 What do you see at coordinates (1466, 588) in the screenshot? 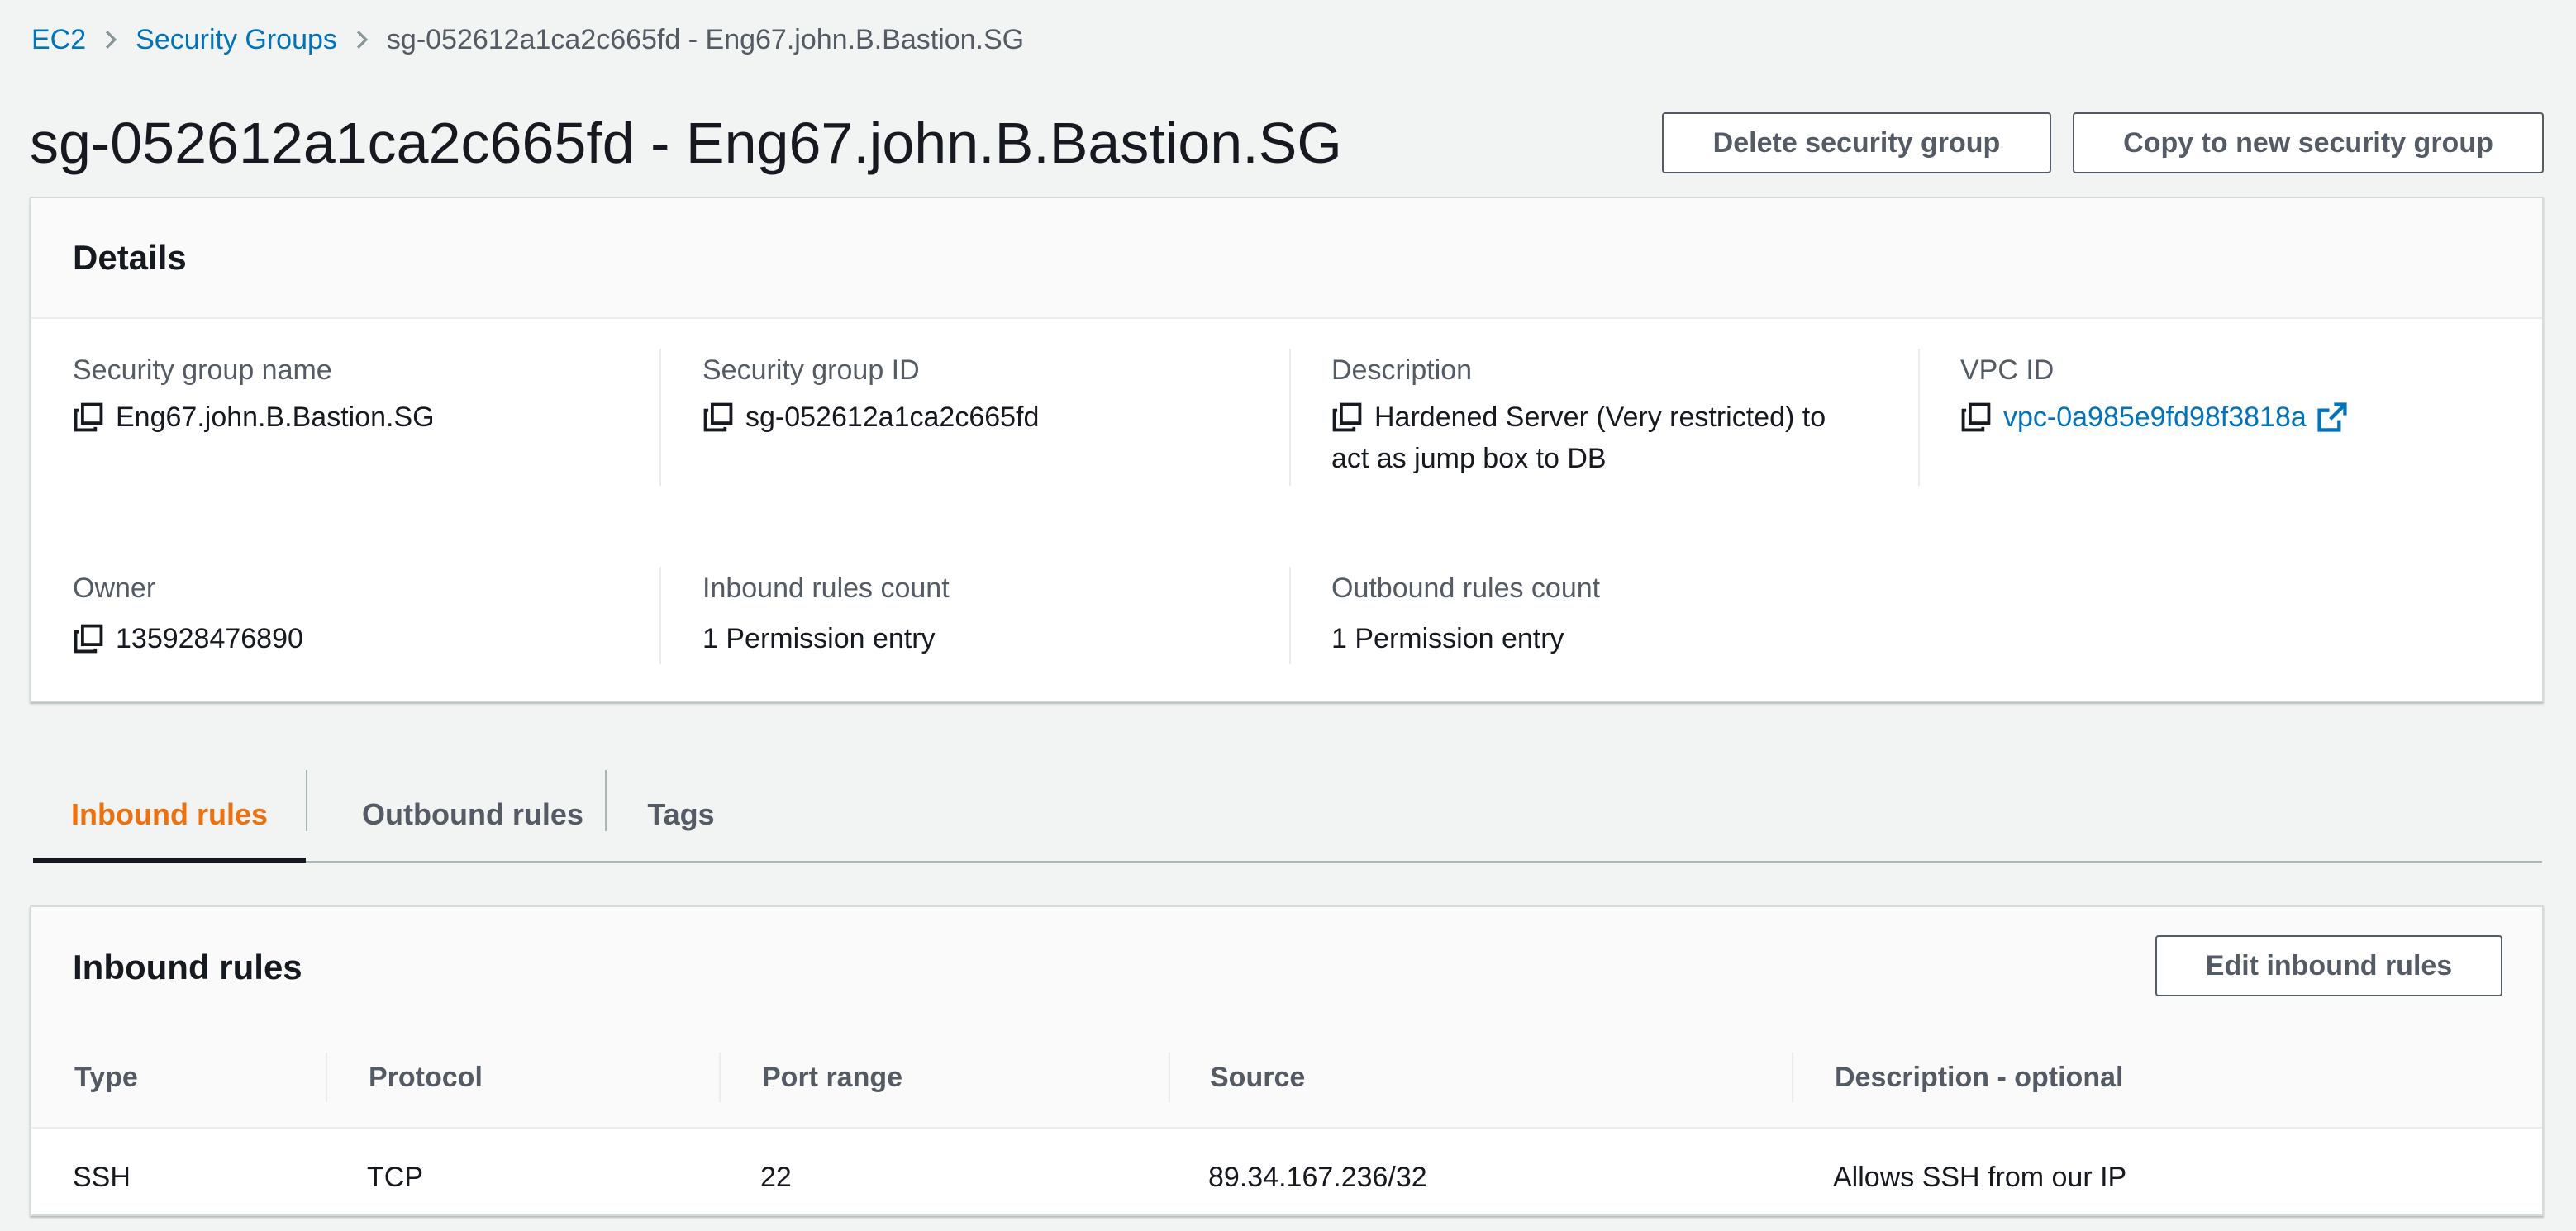
I see `outbound-rules-count-label: Outbound rules count` at bounding box center [1466, 588].